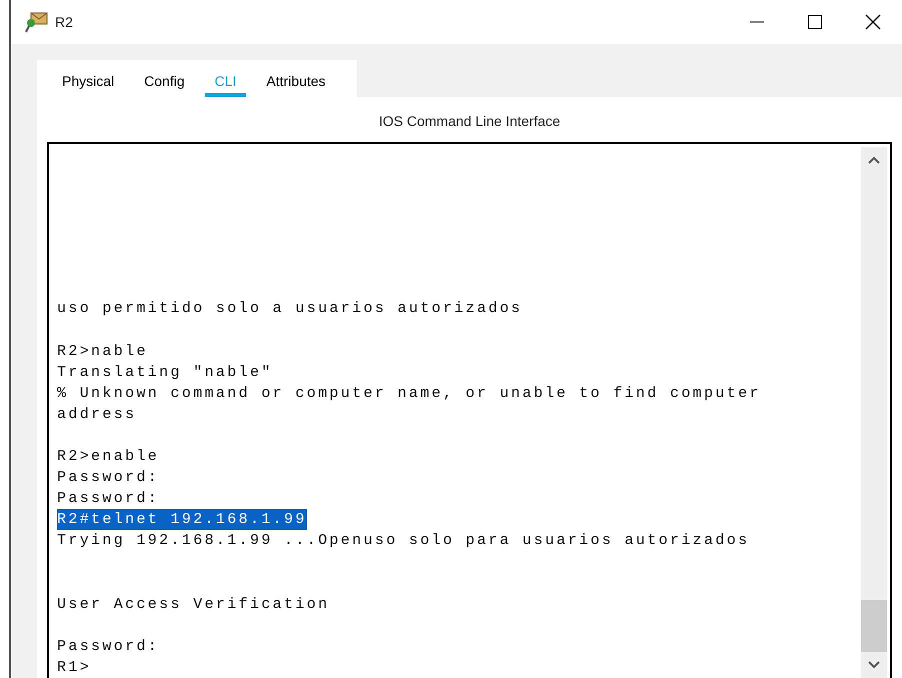 The image size is (902, 678). I want to click on terminal-line: uso permitido solo a usuarios autorizados, so click(289, 309).